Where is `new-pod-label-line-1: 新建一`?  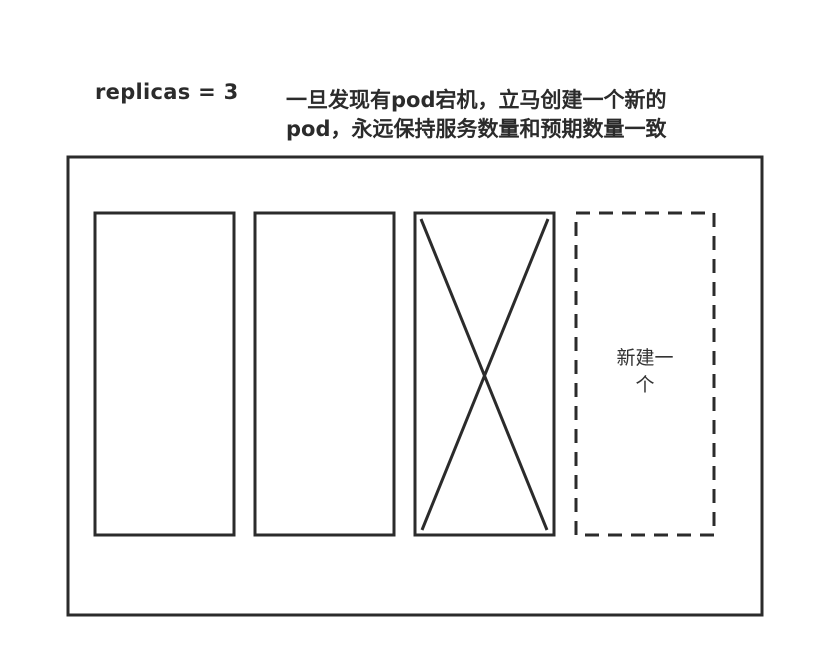
new-pod-label-line-1: 新建一 is located at coordinates (645, 358).